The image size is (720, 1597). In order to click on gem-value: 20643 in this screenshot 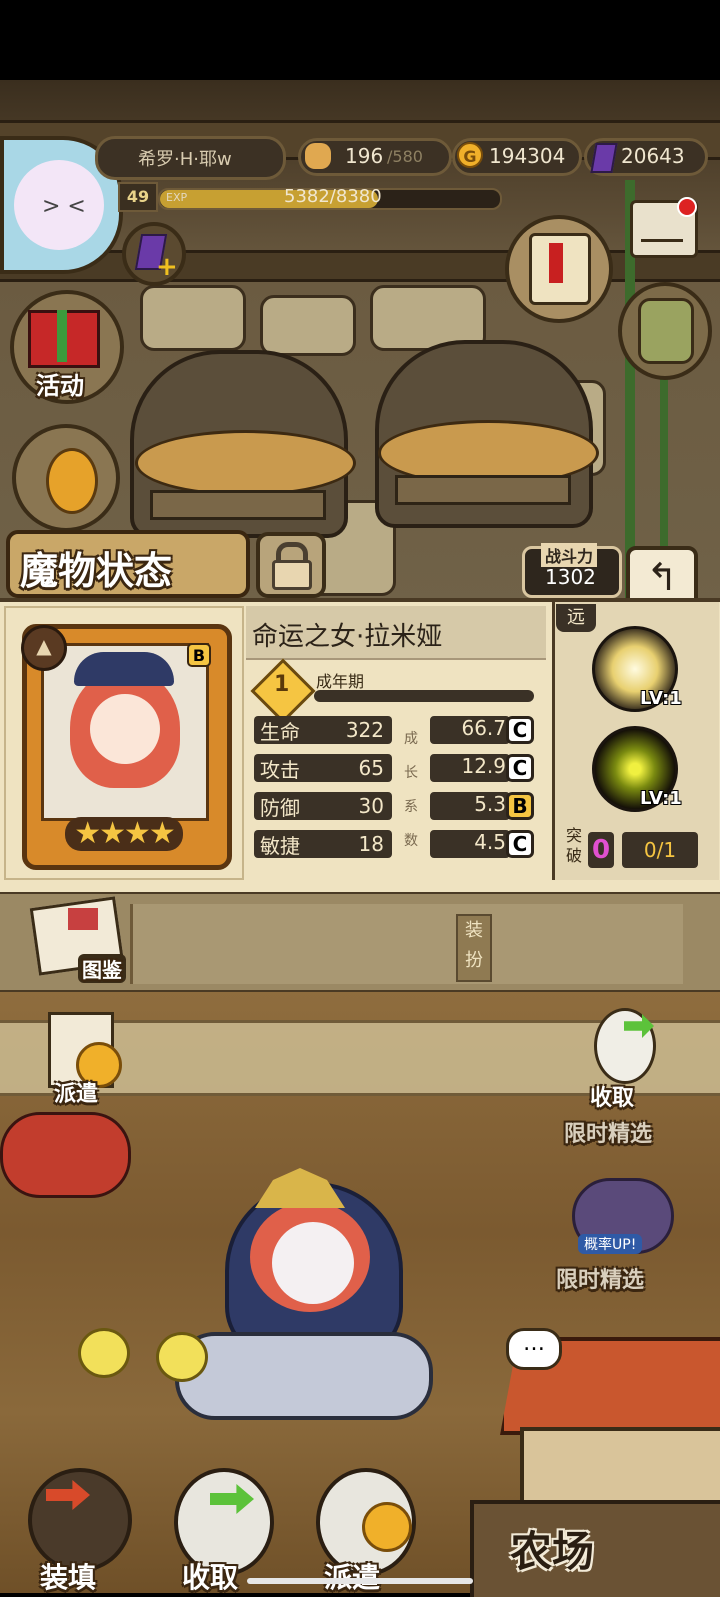, I will do `click(653, 156)`.